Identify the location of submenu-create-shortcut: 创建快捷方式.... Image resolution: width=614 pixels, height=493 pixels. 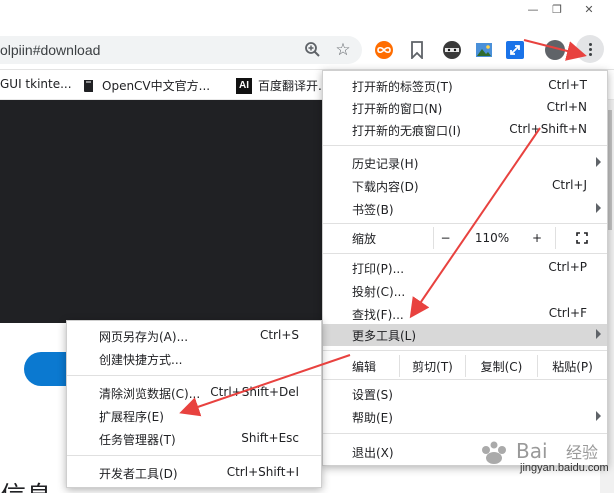
(194, 359).